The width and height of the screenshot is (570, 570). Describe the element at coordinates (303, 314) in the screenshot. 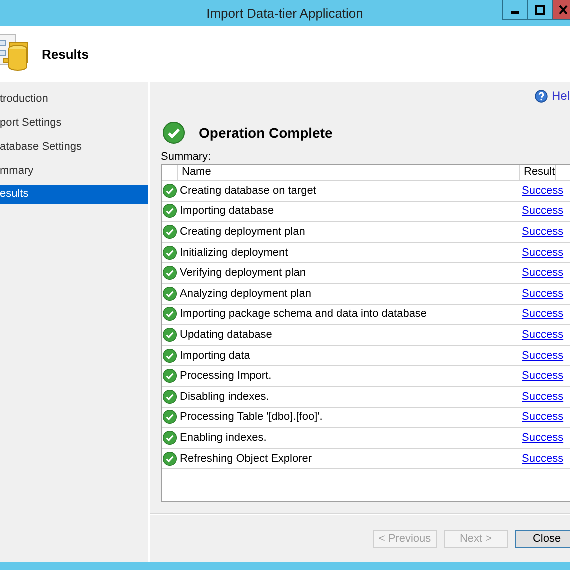

I see `table-cell-text: Importing package schema and data into database` at that location.